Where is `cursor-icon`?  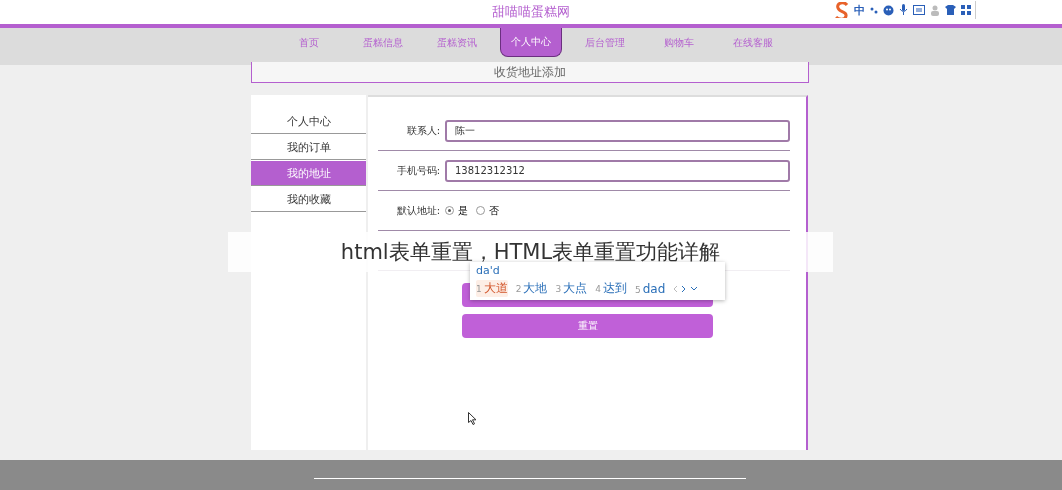
cursor-icon is located at coordinates (472, 418).